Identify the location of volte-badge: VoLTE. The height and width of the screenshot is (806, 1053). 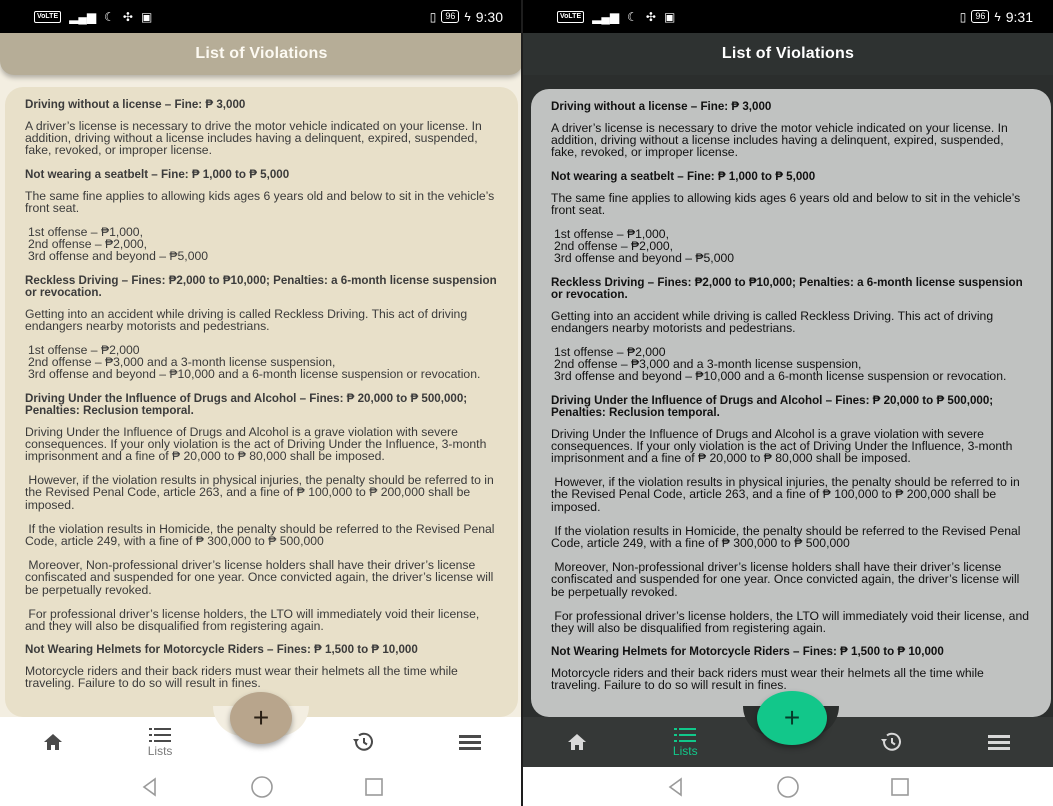
(48, 16).